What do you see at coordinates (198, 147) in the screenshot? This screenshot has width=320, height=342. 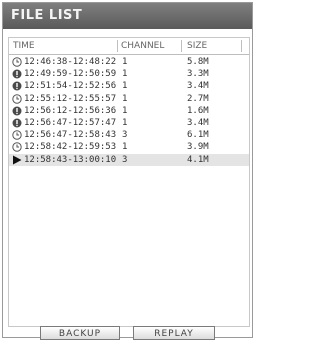 I see `row-size: 3.9M` at bounding box center [198, 147].